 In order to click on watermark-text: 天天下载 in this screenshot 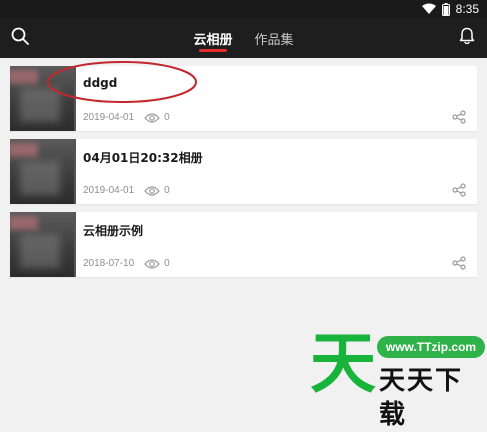, I will do `click(421, 398)`.